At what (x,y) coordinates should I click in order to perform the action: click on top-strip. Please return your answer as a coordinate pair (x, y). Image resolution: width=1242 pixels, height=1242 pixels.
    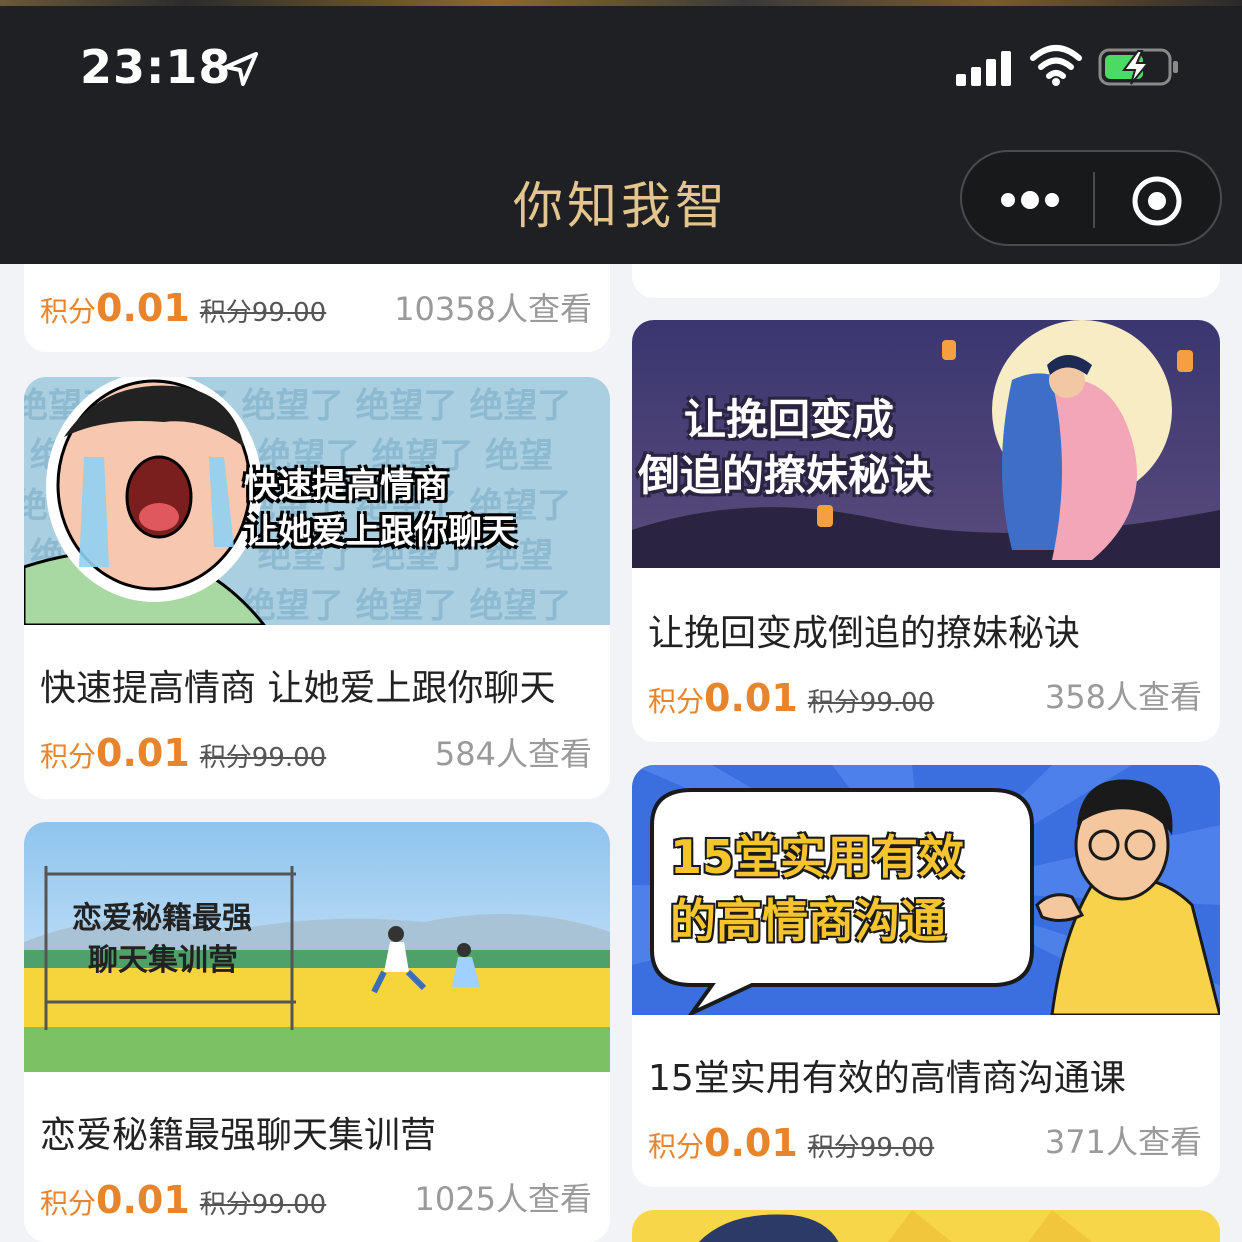
    Looking at the image, I should click on (621, 3).